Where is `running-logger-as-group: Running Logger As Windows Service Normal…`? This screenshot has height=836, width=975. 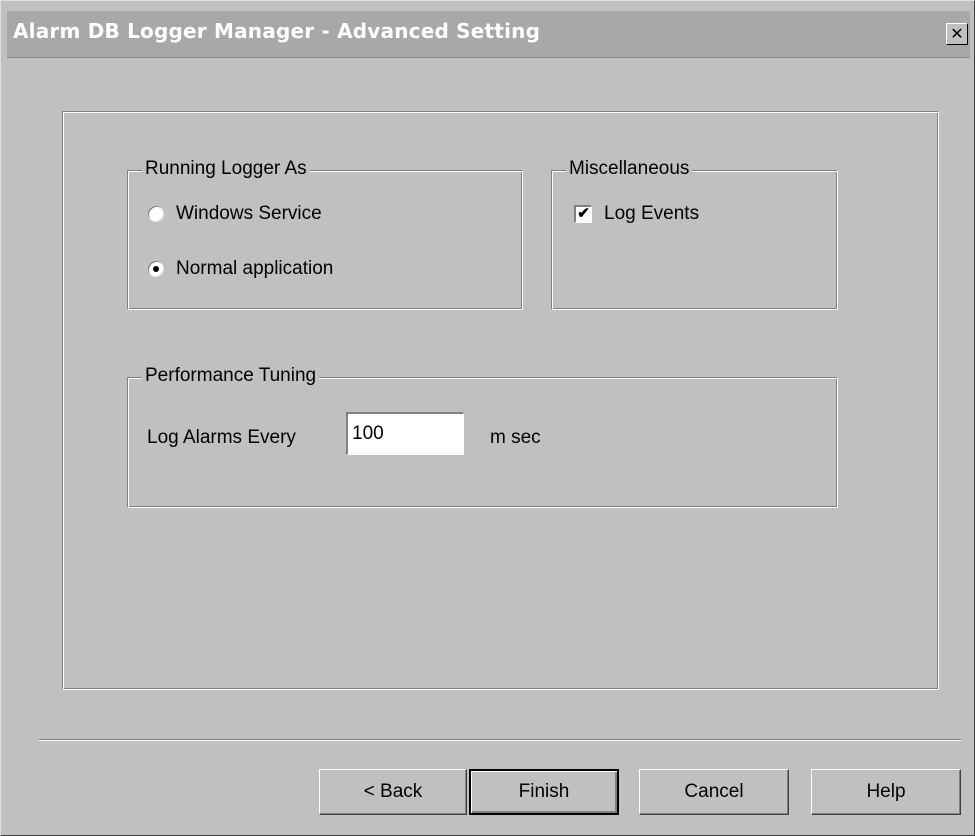 running-logger-as-group: Running Logger As Windows Service Normal… is located at coordinates (325, 234).